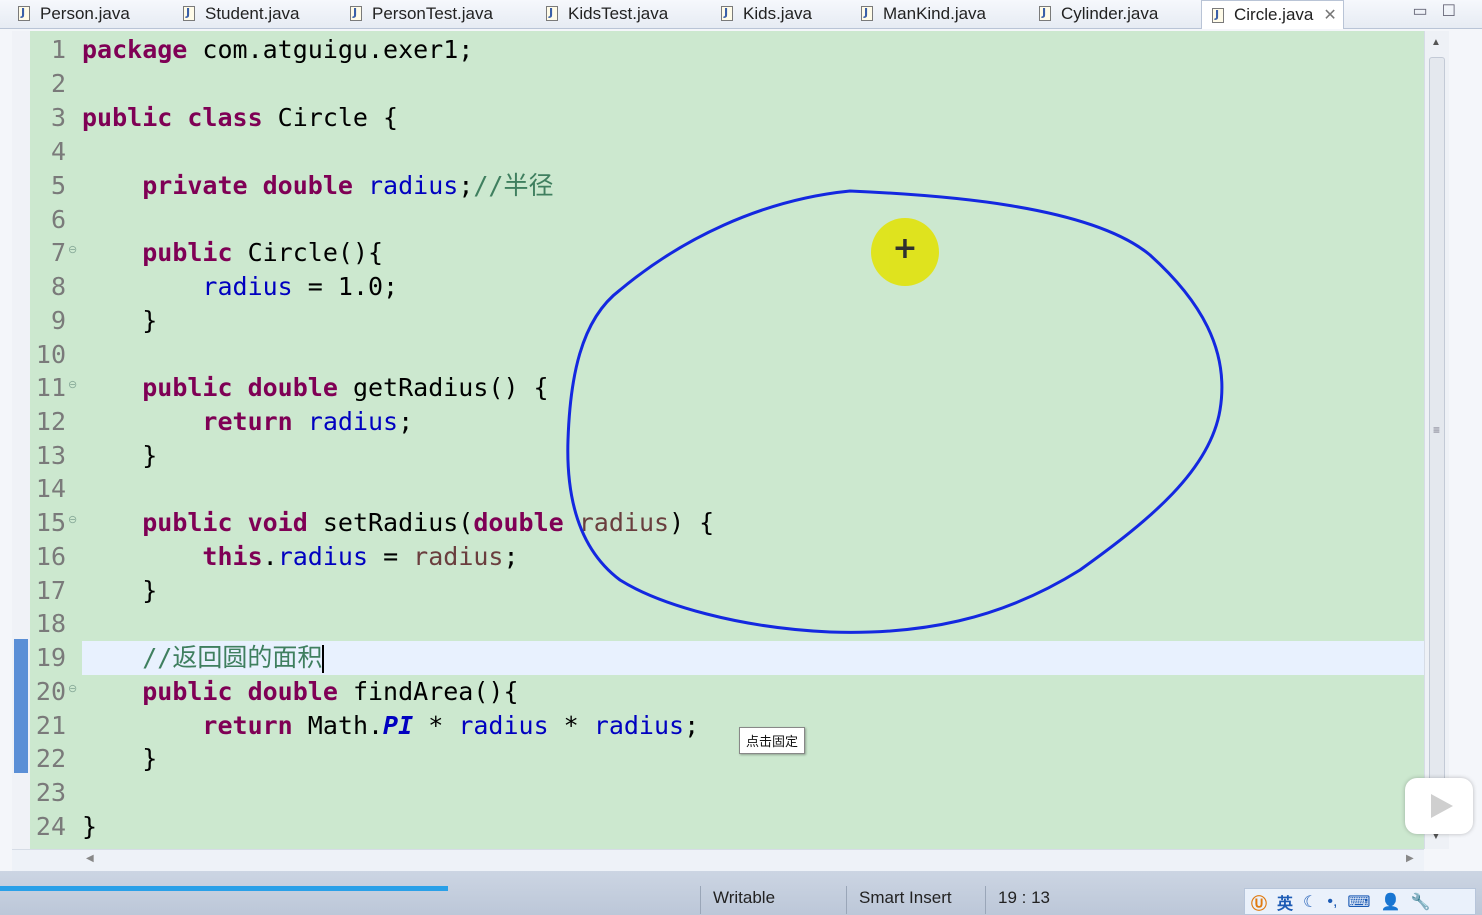 The height and width of the screenshot is (915, 1482). Describe the element at coordinates (58, 117) in the screenshot. I see `line-number: 3` at that location.